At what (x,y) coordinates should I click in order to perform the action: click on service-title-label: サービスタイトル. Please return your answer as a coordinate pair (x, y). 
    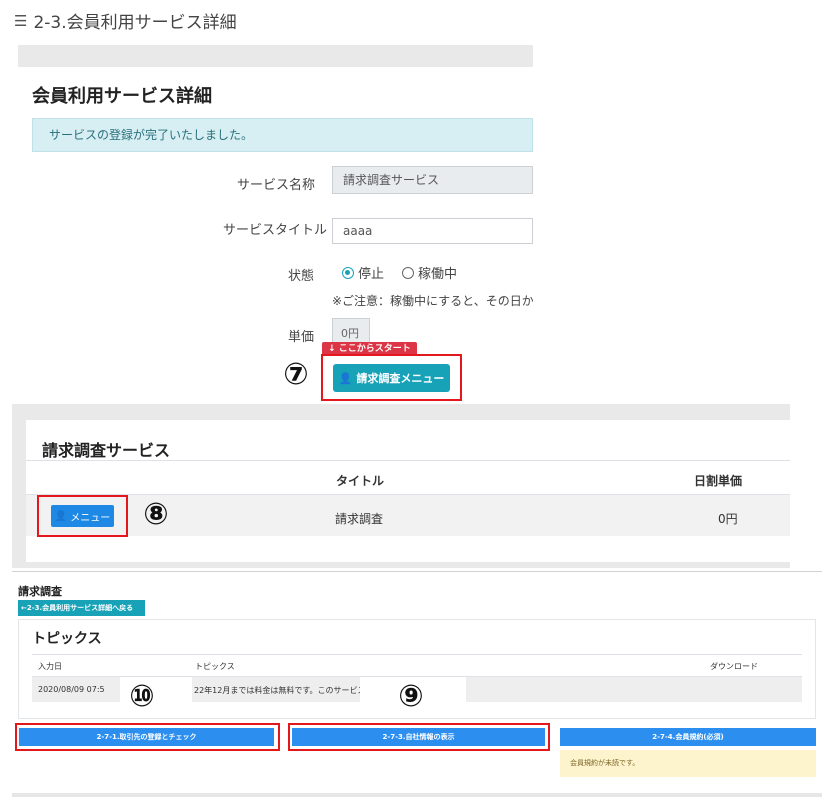
    Looking at the image, I should click on (274, 230).